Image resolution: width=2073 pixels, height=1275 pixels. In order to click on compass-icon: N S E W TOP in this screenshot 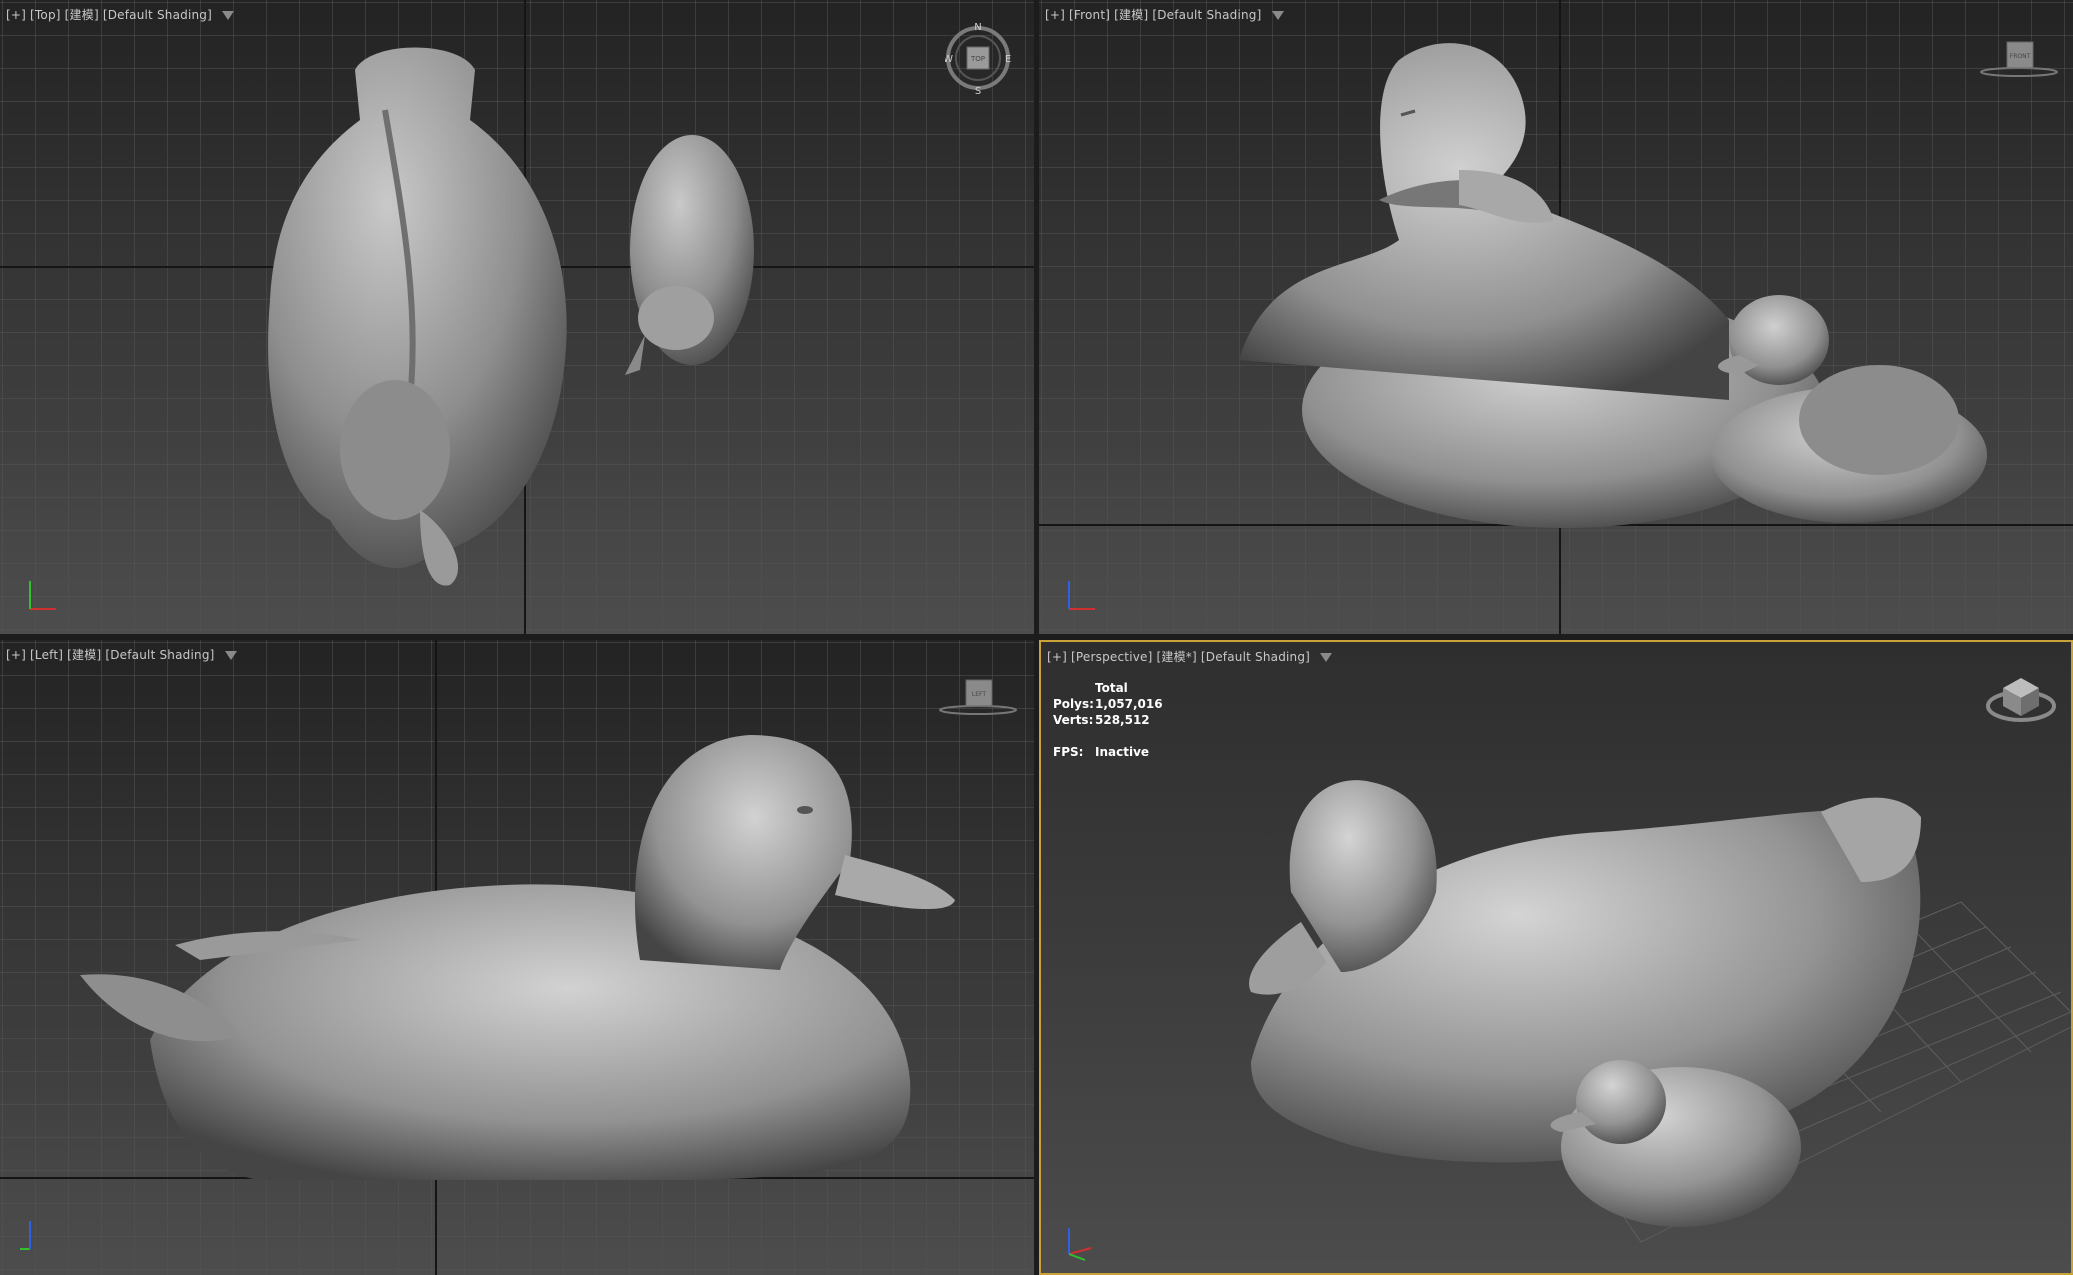, I will do `click(978, 58)`.